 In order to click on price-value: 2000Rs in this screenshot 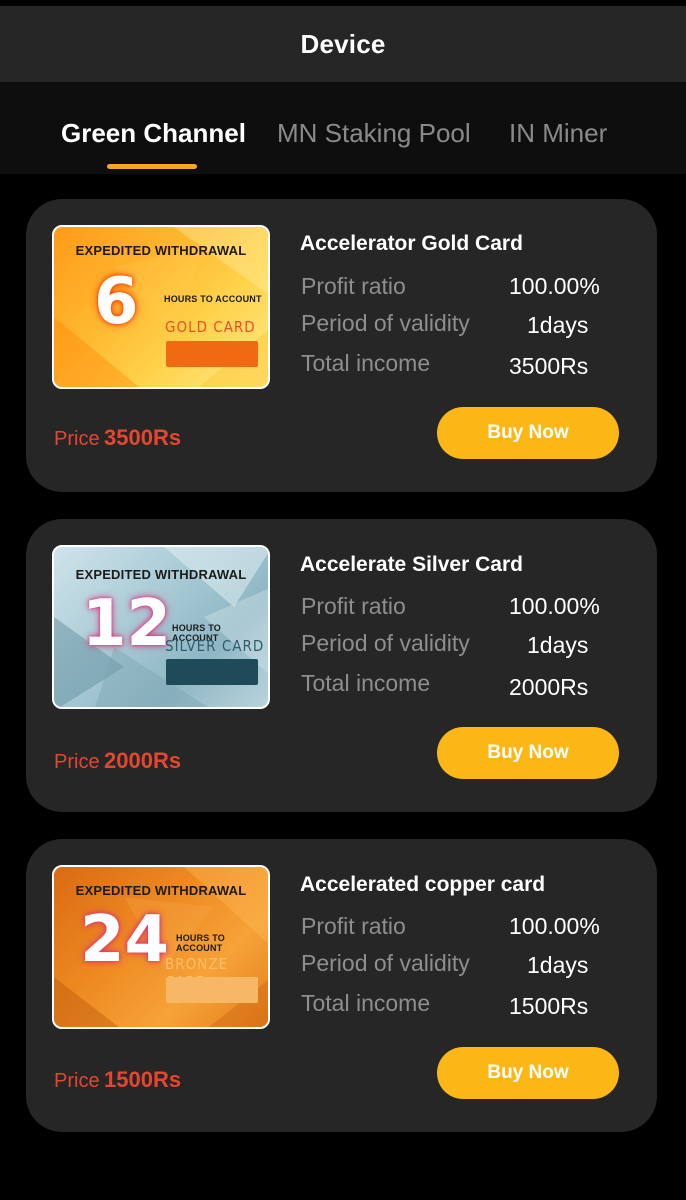, I will do `click(143, 760)`.